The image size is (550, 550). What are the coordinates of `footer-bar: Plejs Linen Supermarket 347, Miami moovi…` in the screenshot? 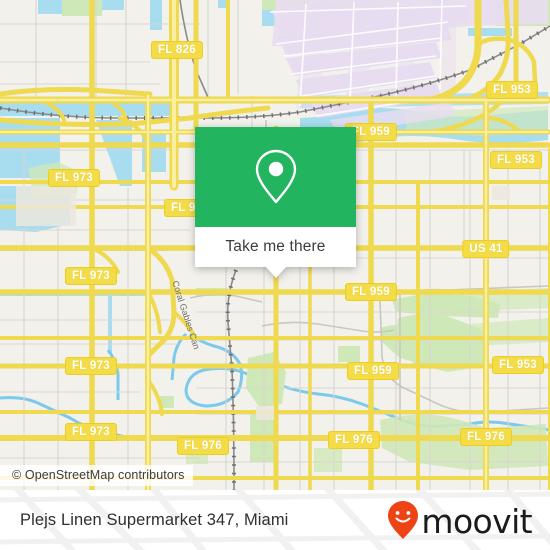 It's located at (275, 520).